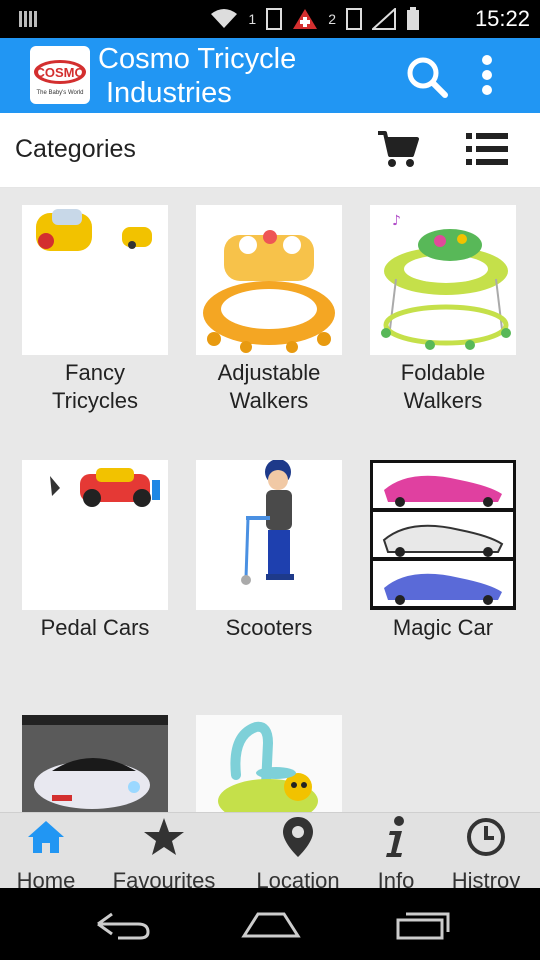  Describe the element at coordinates (59, 72) in the screenshot. I see `logo-text: COSMO` at that location.